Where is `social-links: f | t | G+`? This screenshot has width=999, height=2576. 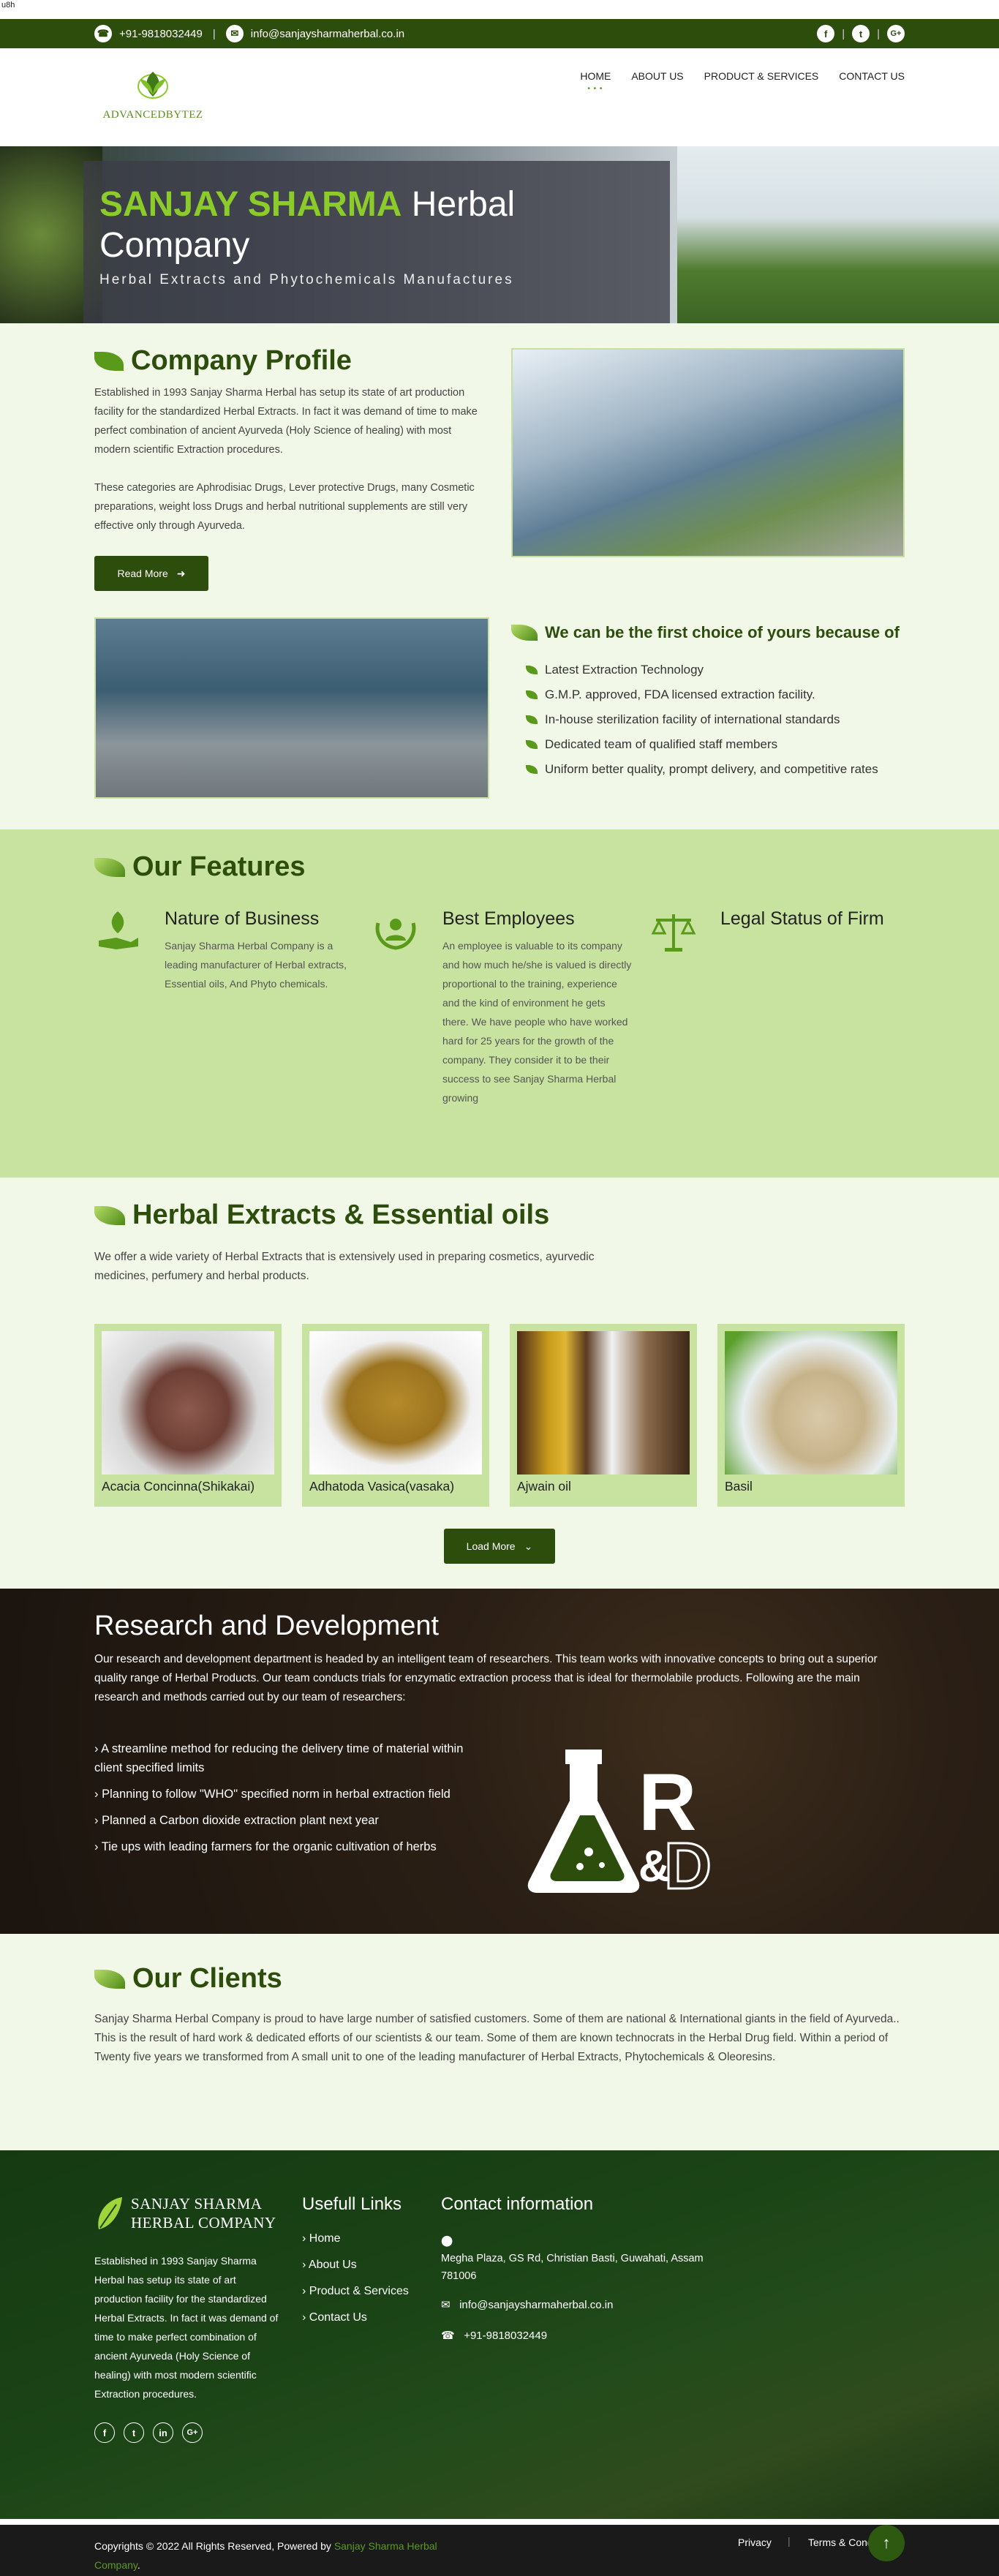 social-links: f | t | G+ is located at coordinates (861, 33).